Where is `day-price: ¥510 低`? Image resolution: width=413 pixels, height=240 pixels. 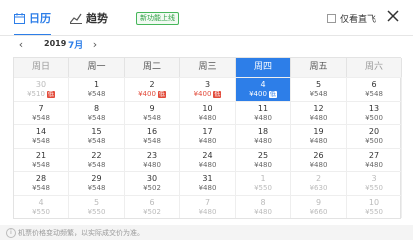
day-price: ¥510 低 is located at coordinates (41, 94).